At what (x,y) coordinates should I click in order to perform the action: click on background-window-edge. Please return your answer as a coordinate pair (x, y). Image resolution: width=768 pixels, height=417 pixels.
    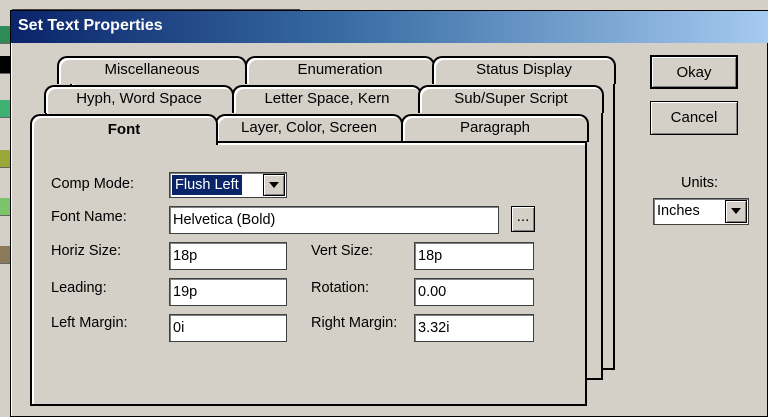
    Looking at the image, I should click on (150, 5).